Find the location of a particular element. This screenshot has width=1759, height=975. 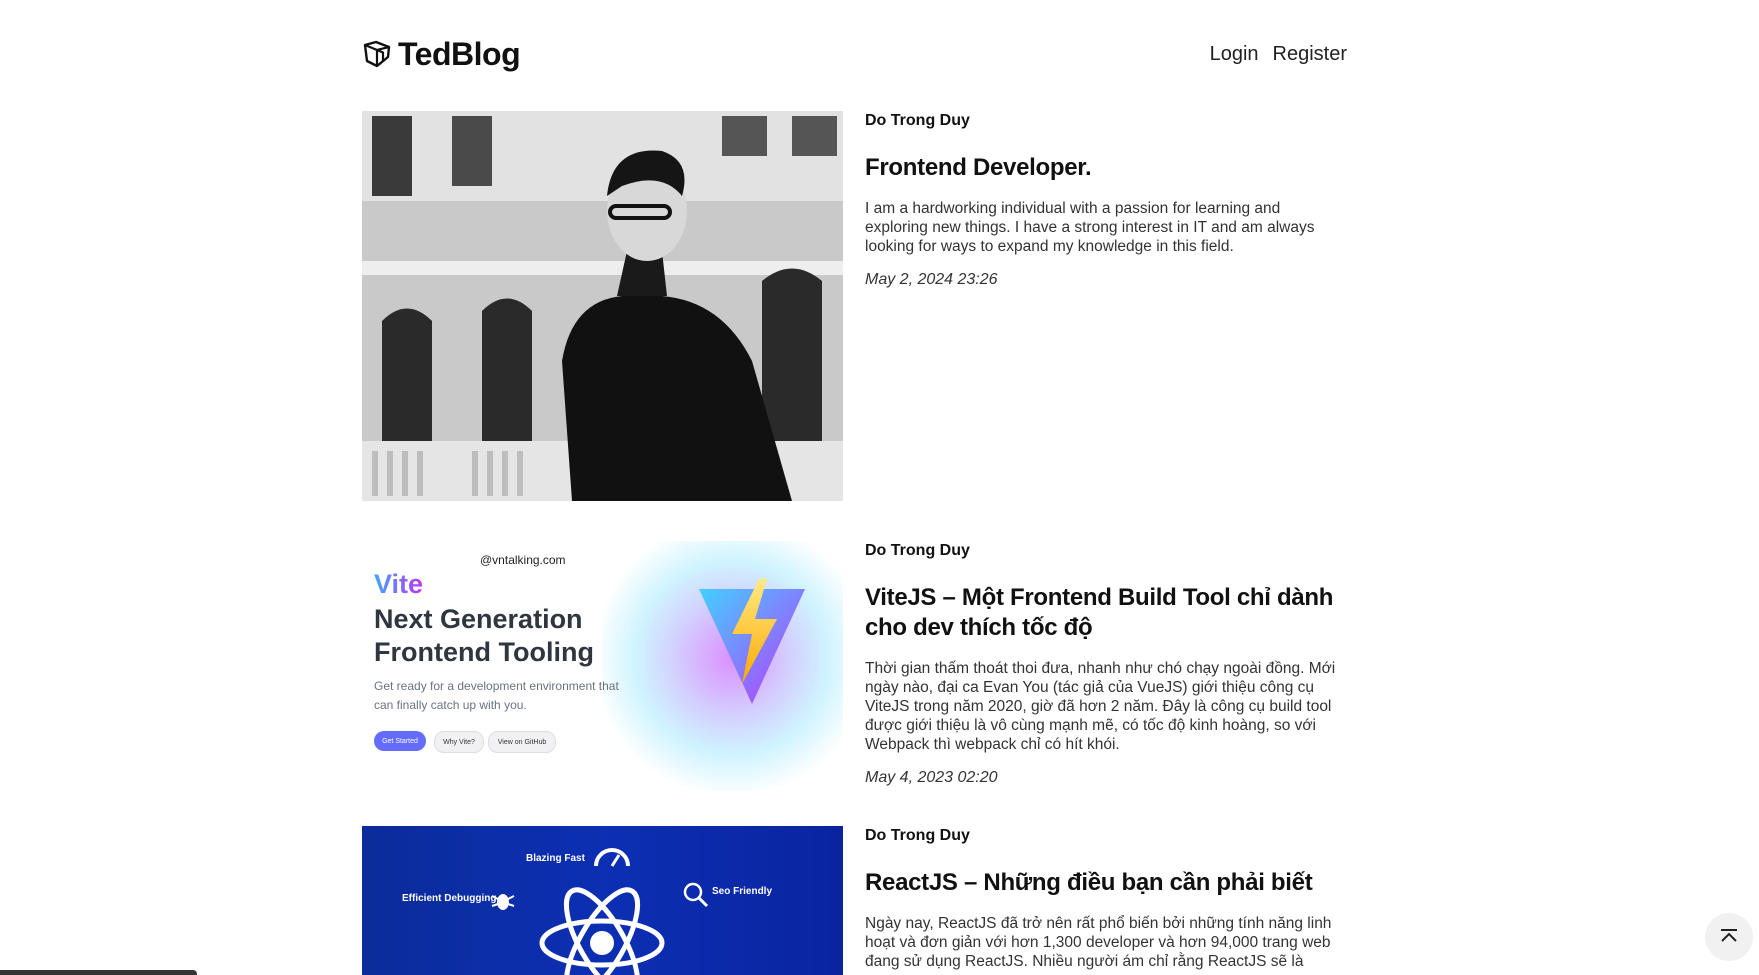

login-link: Login is located at coordinates (1234, 54).